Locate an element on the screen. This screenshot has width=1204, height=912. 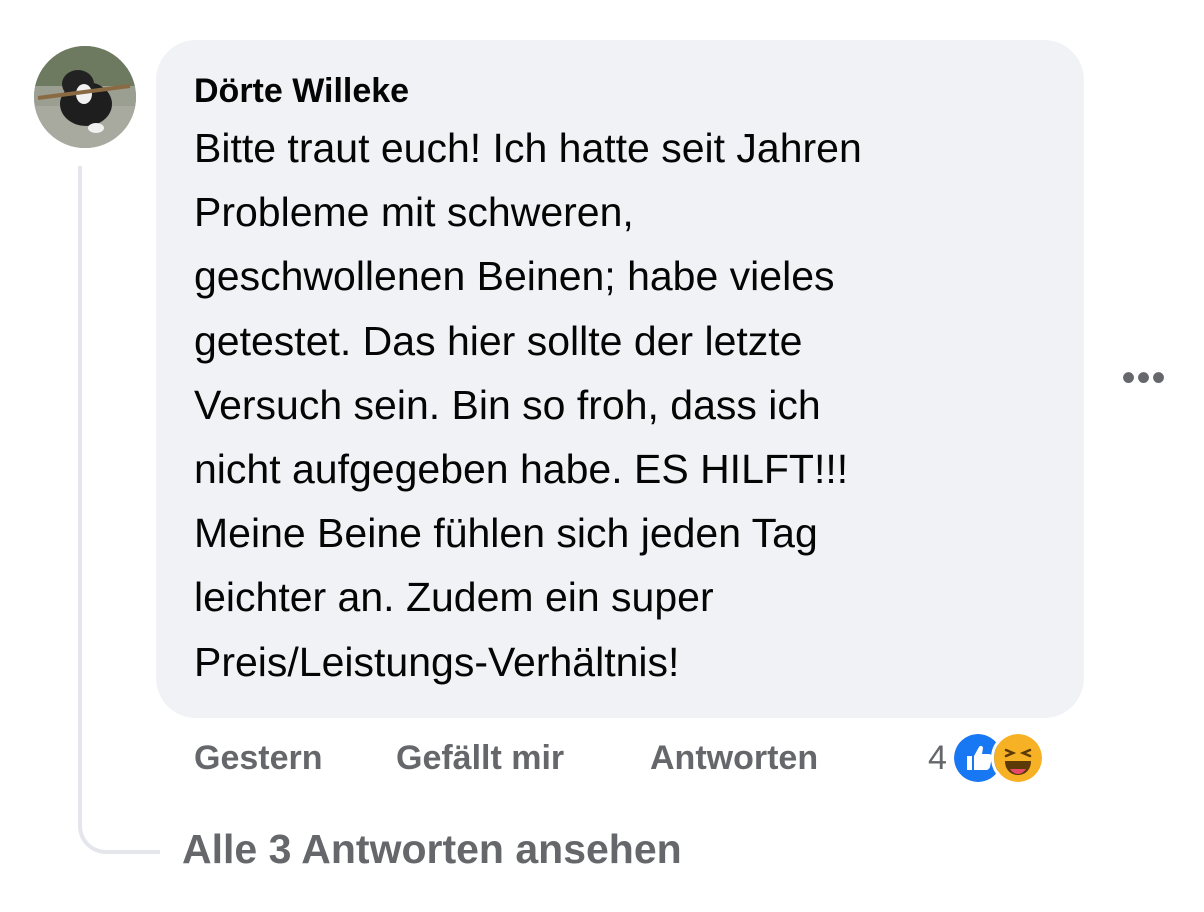
haha-icon is located at coordinates (1017, 758).